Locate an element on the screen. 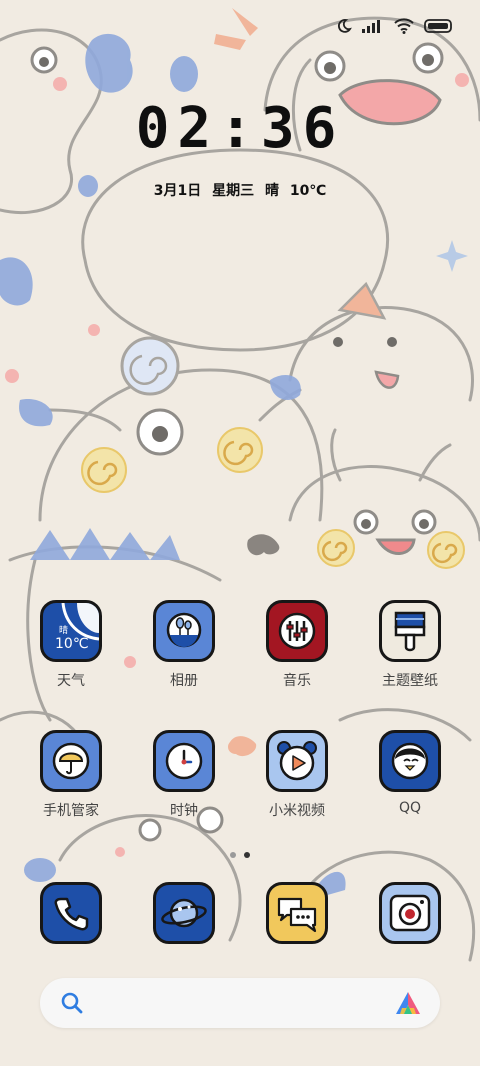 This screenshot has width=480, height=1066. dock-browser is located at coordinates (184, 913).